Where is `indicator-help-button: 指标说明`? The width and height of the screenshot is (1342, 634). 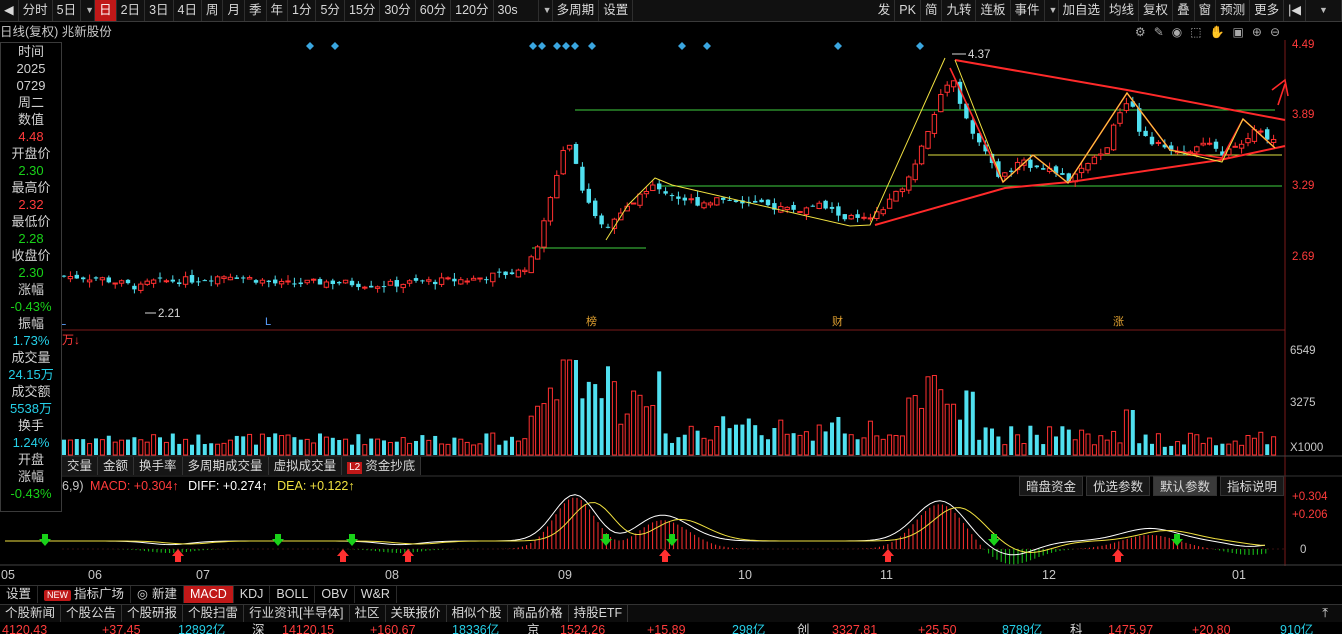 indicator-help-button: 指标说明 is located at coordinates (1252, 486).